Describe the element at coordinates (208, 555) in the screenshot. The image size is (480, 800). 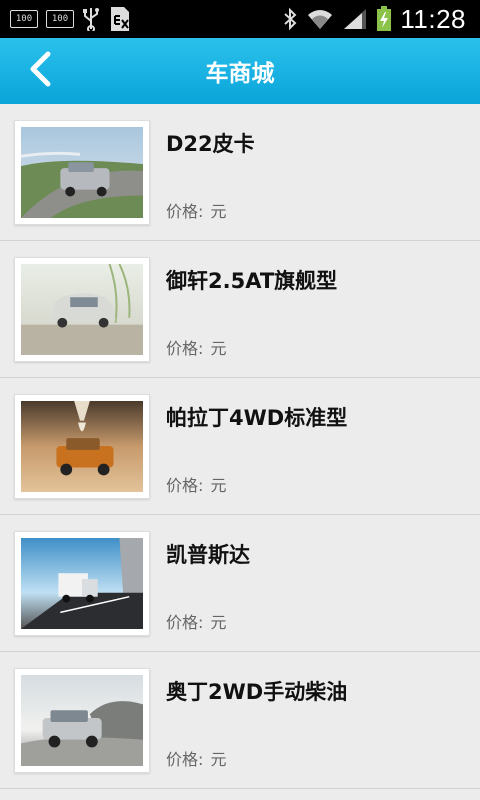
I see `product-name: 凯普斯达` at that location.